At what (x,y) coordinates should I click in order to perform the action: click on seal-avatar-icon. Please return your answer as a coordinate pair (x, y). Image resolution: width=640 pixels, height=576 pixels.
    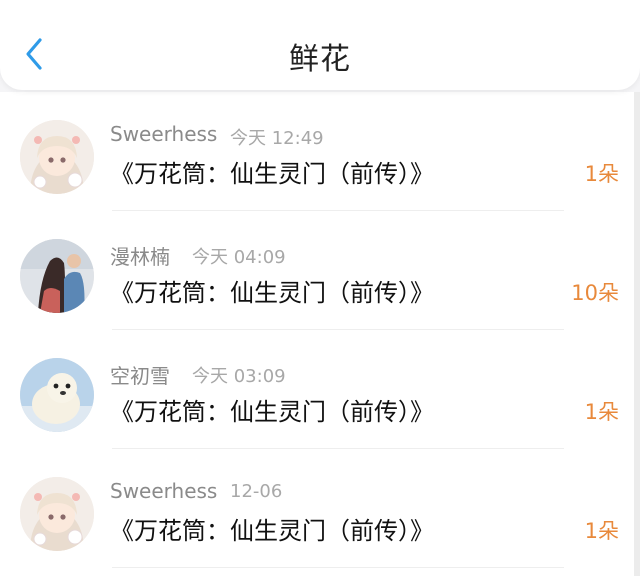
    Looking at the image, I should click on (57, 395).